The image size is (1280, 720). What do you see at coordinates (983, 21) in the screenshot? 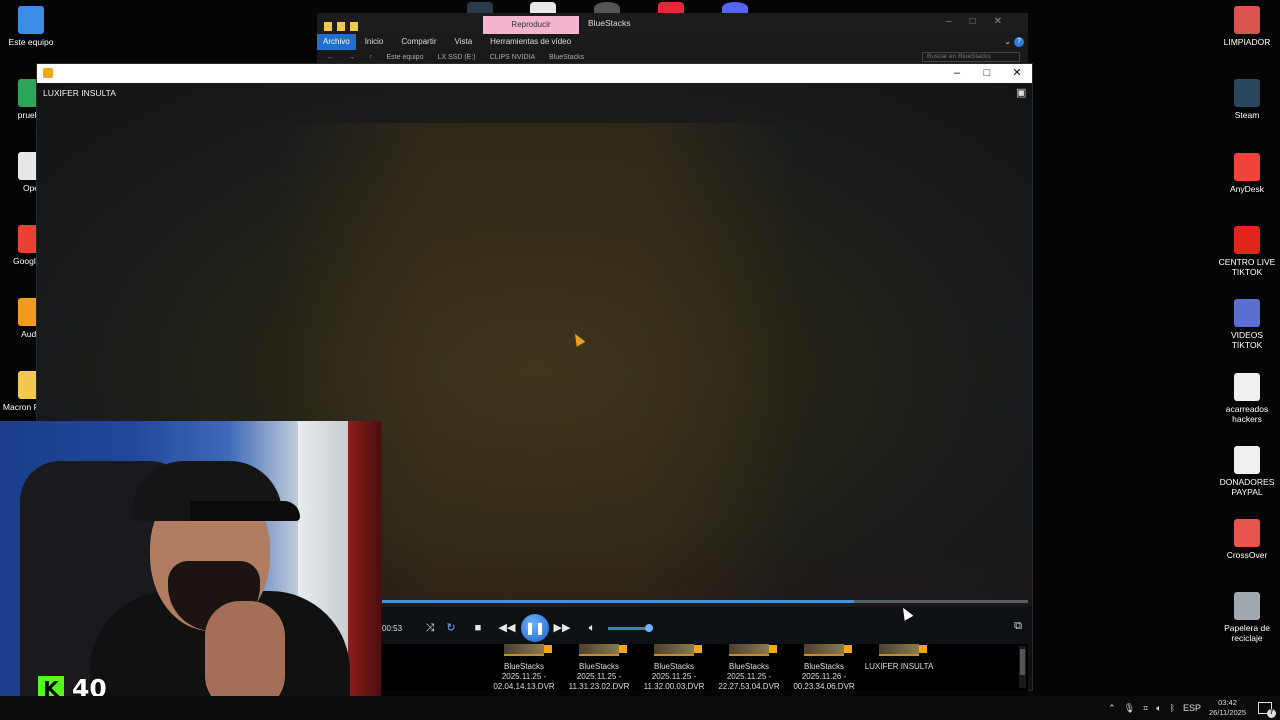
I see `window-controls: –□✕` at bounding box center [983, 21].